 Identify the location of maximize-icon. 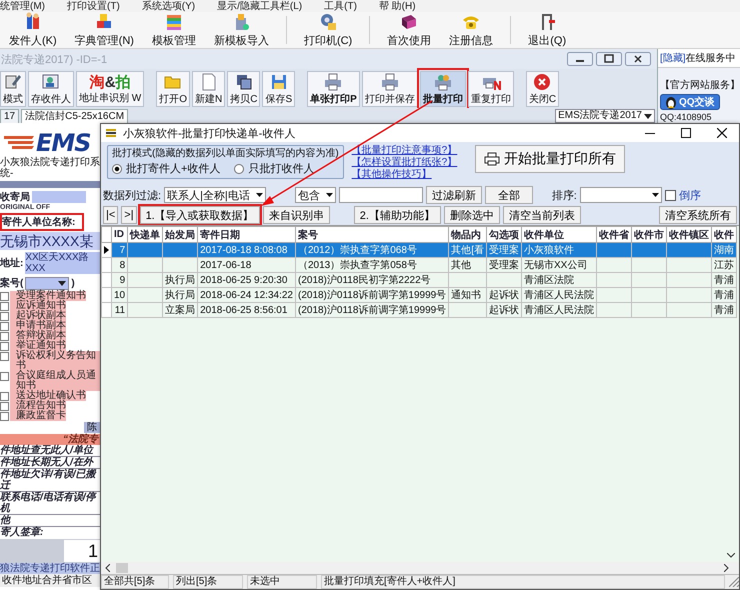
(686, 133).